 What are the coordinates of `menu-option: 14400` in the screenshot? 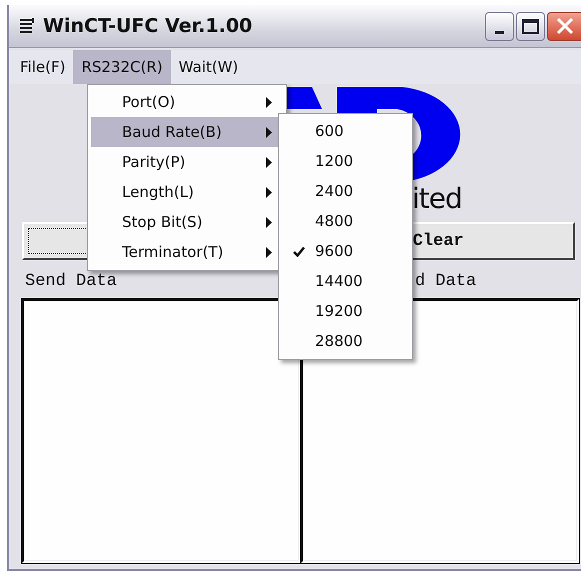 It's located at (347, 281).